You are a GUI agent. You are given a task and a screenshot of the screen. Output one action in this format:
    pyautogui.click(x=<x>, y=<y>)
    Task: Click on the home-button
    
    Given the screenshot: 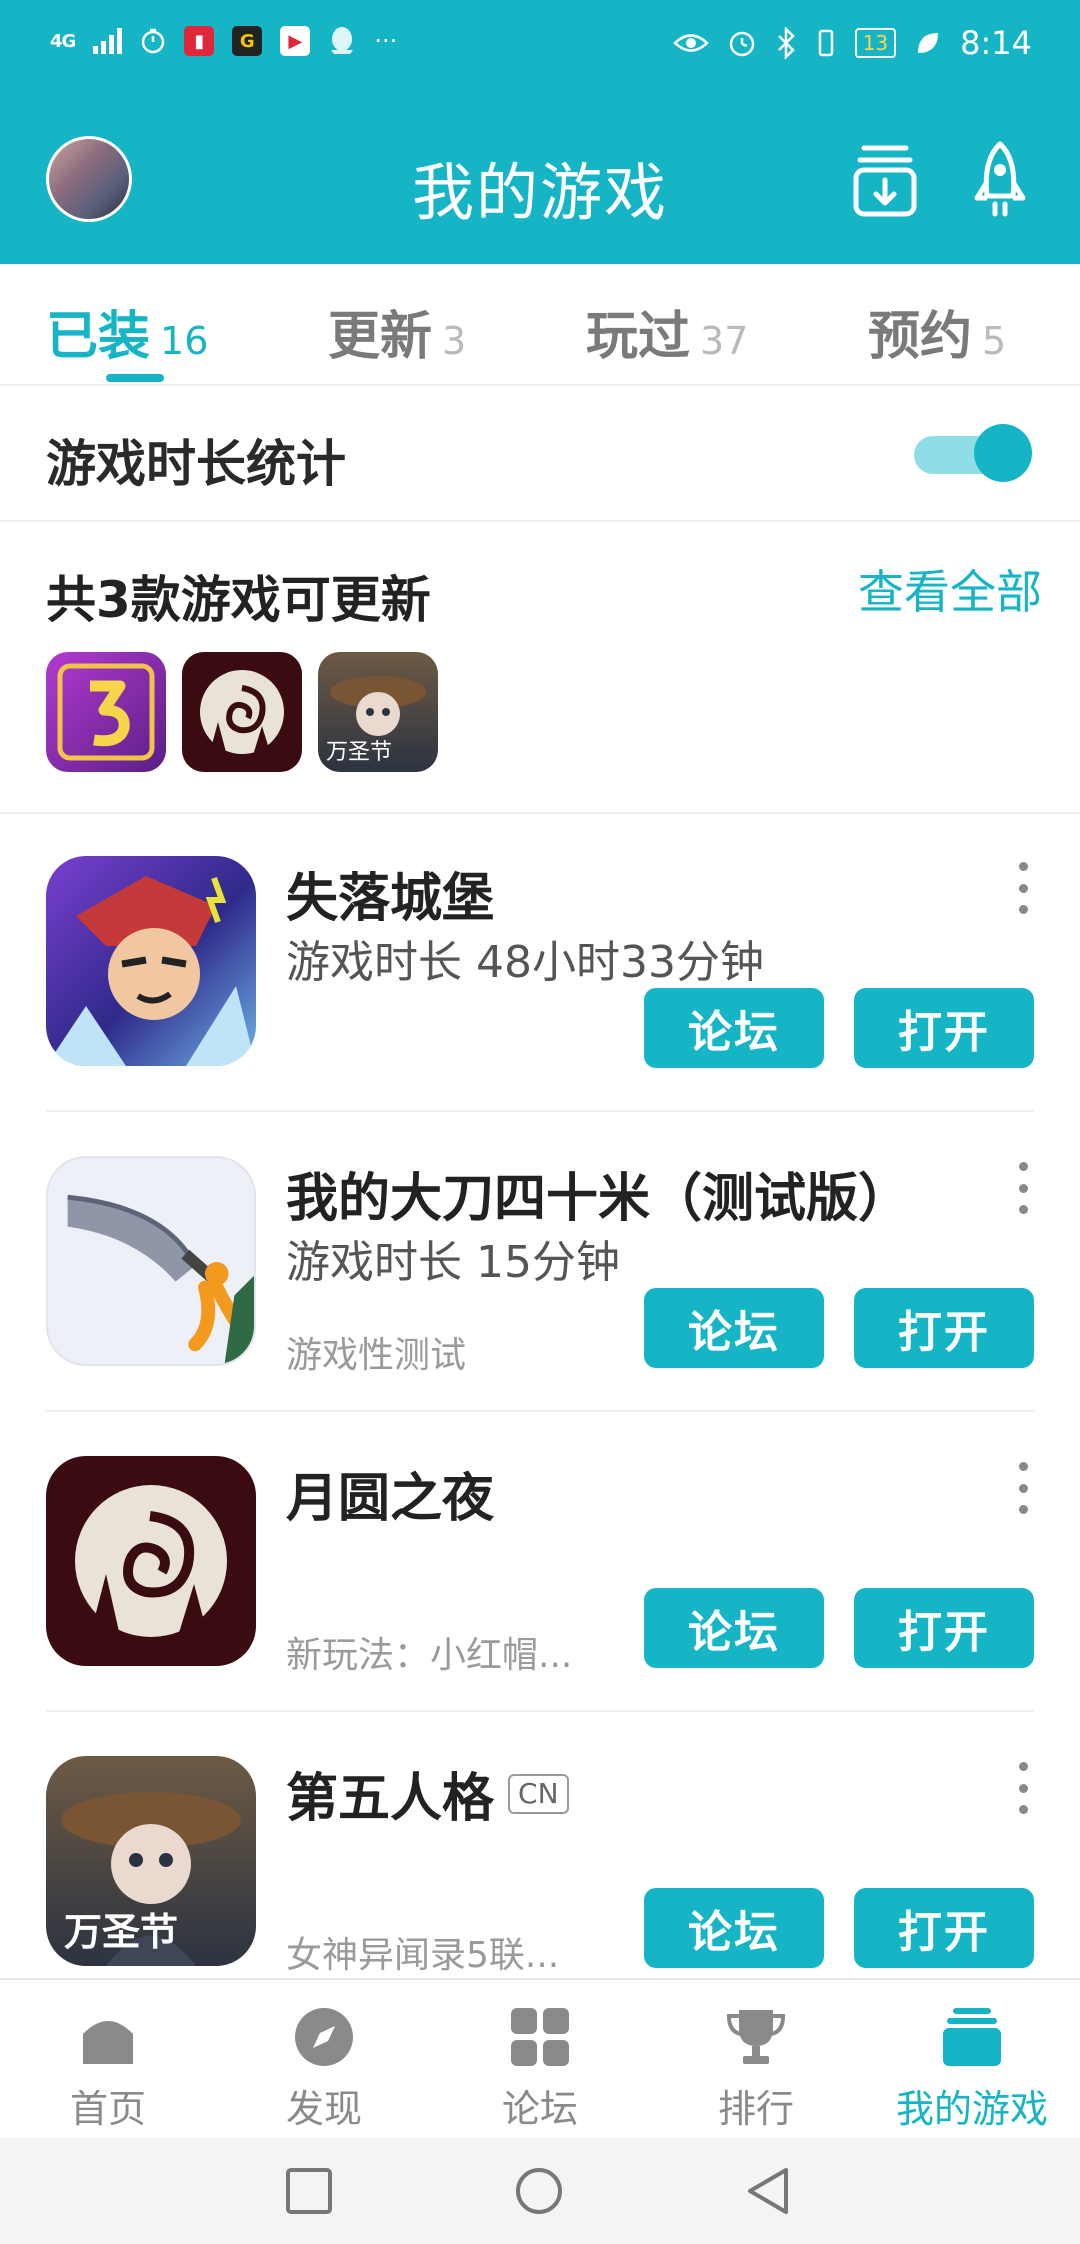 What is the action you would take?
    pyautogui.click(x=539, y=2191)
    